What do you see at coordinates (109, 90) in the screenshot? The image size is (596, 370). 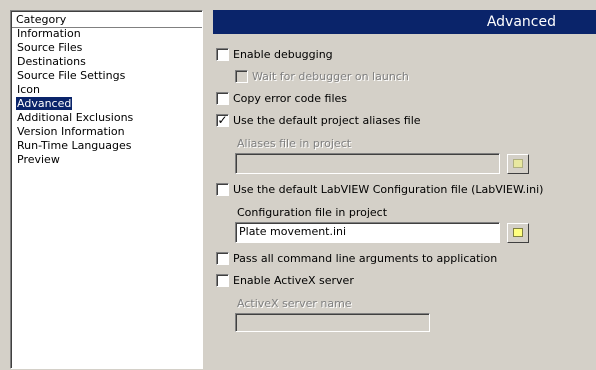 I see `category-item-icon: Icon` at bounding box center [109, 90].